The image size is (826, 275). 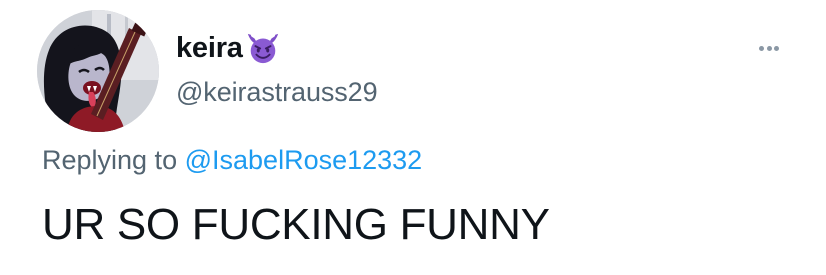 I want to click on tweet-text: UR SO FUCKING FUNNY, so click(x=296, y=224).